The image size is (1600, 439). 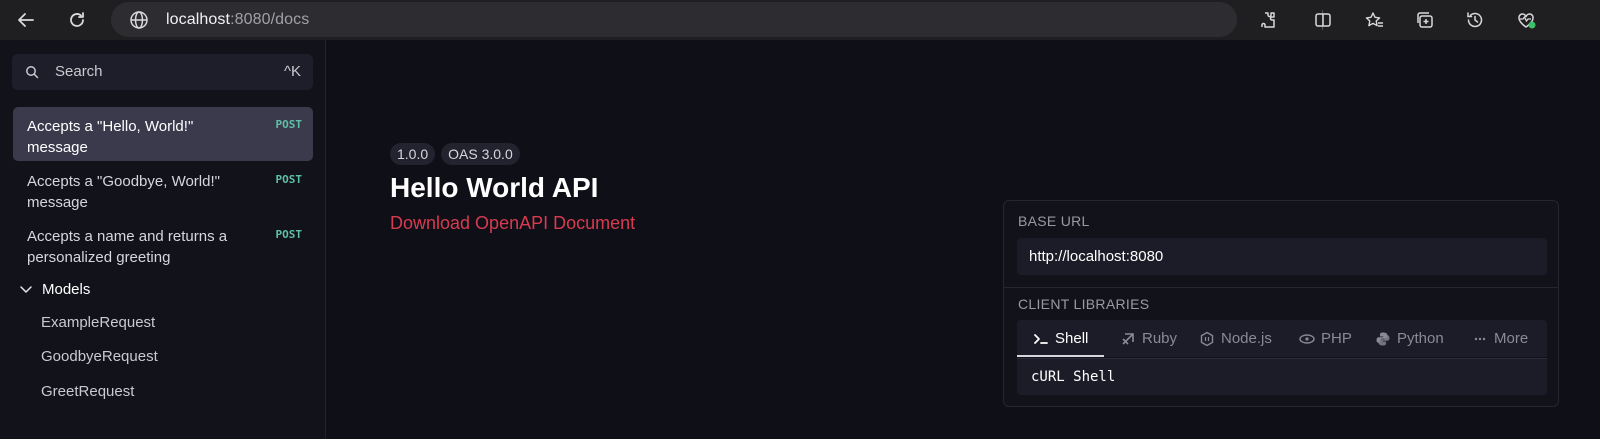 I want to click on php-icon, so click(x=1307, y=339).